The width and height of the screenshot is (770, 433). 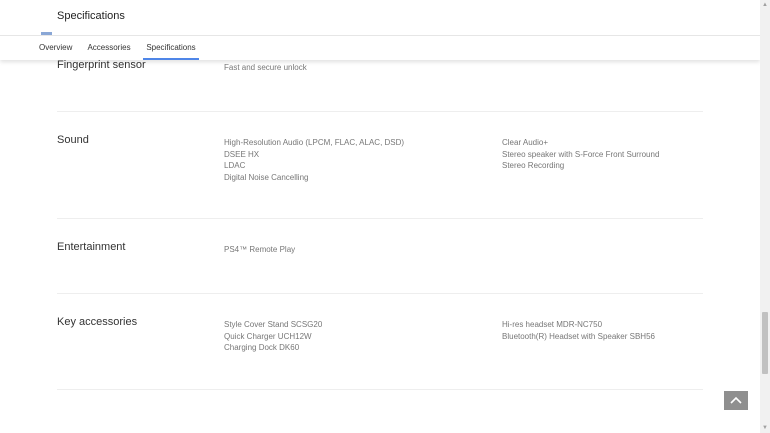 I want to click on section-title: Fingerprint sensor, so click(x=101, y=65).